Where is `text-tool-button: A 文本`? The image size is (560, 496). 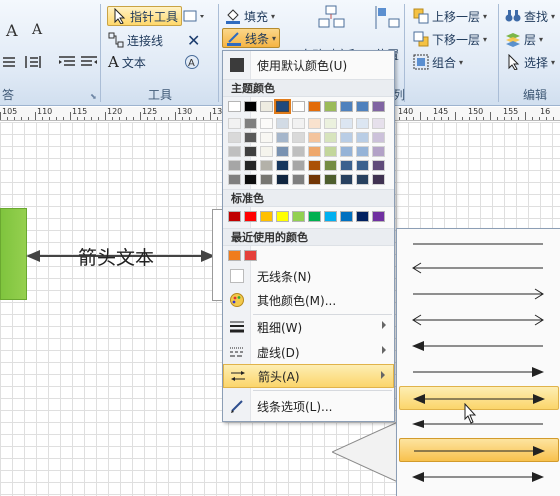
text-tool-button: A 文本 is located at coordinates (127, 62).